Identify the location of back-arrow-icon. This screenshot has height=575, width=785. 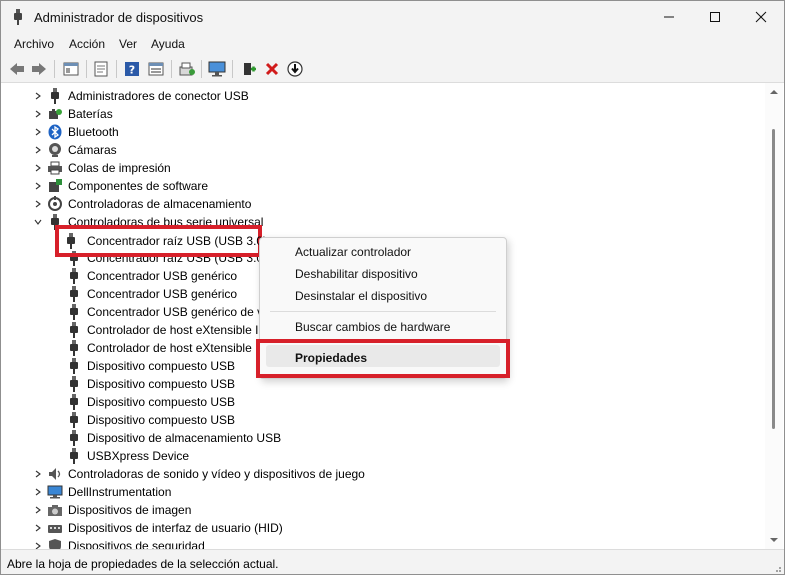
(17, 69).